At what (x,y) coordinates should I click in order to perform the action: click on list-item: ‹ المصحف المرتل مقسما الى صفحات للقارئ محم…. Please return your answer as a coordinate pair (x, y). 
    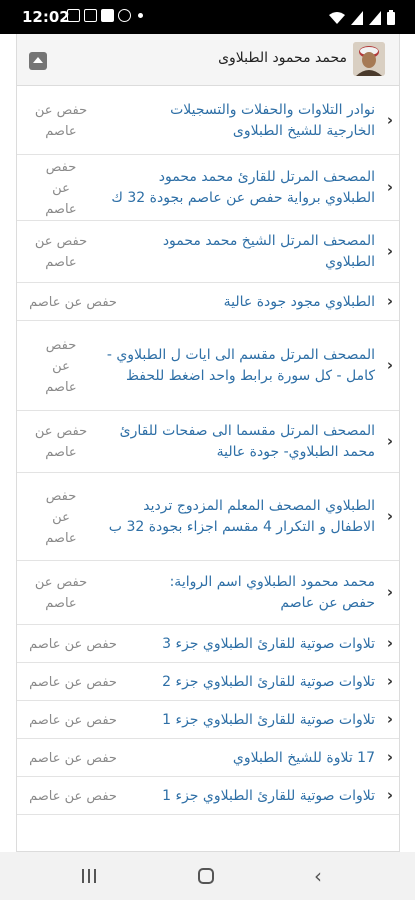
    Looking at the image, I should click on (208, 442).